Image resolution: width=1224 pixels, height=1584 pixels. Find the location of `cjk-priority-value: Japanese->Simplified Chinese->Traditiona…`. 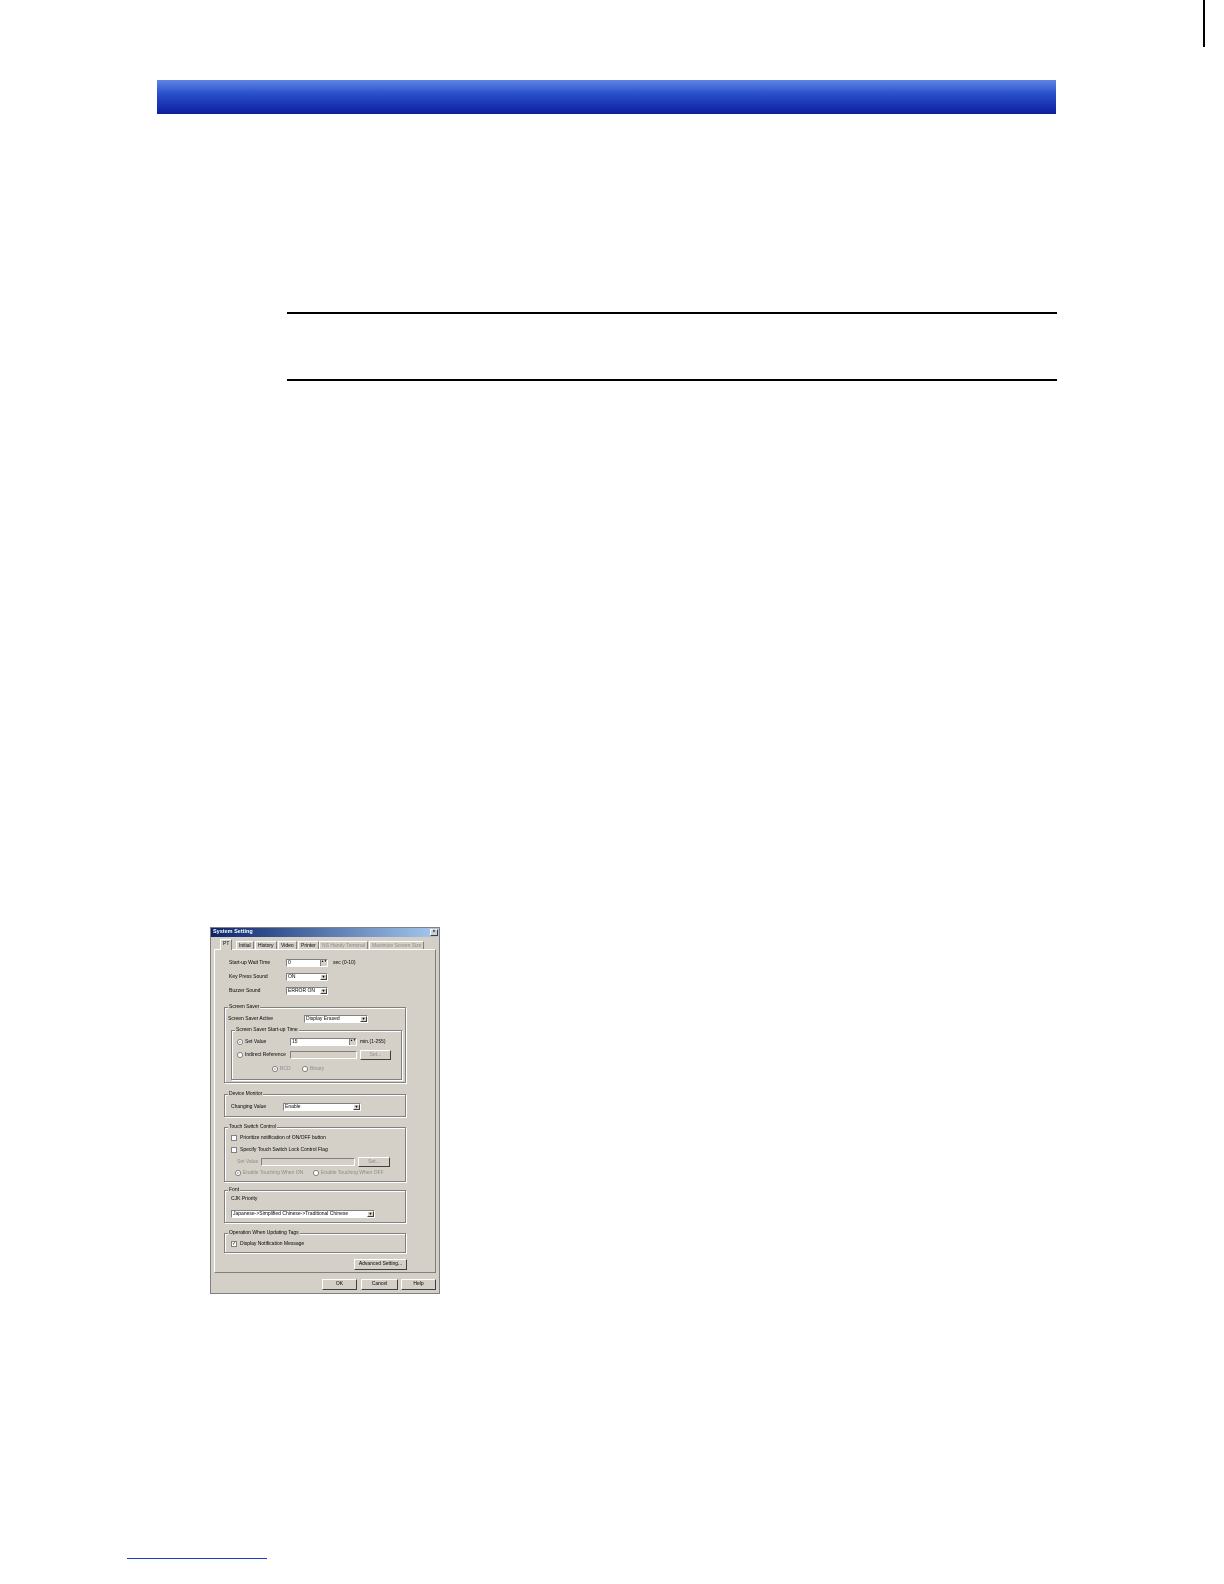

cjk-priority-value: Japanese->Simplified Chinese->Traditiona… is located at coordinates (291, 1214).